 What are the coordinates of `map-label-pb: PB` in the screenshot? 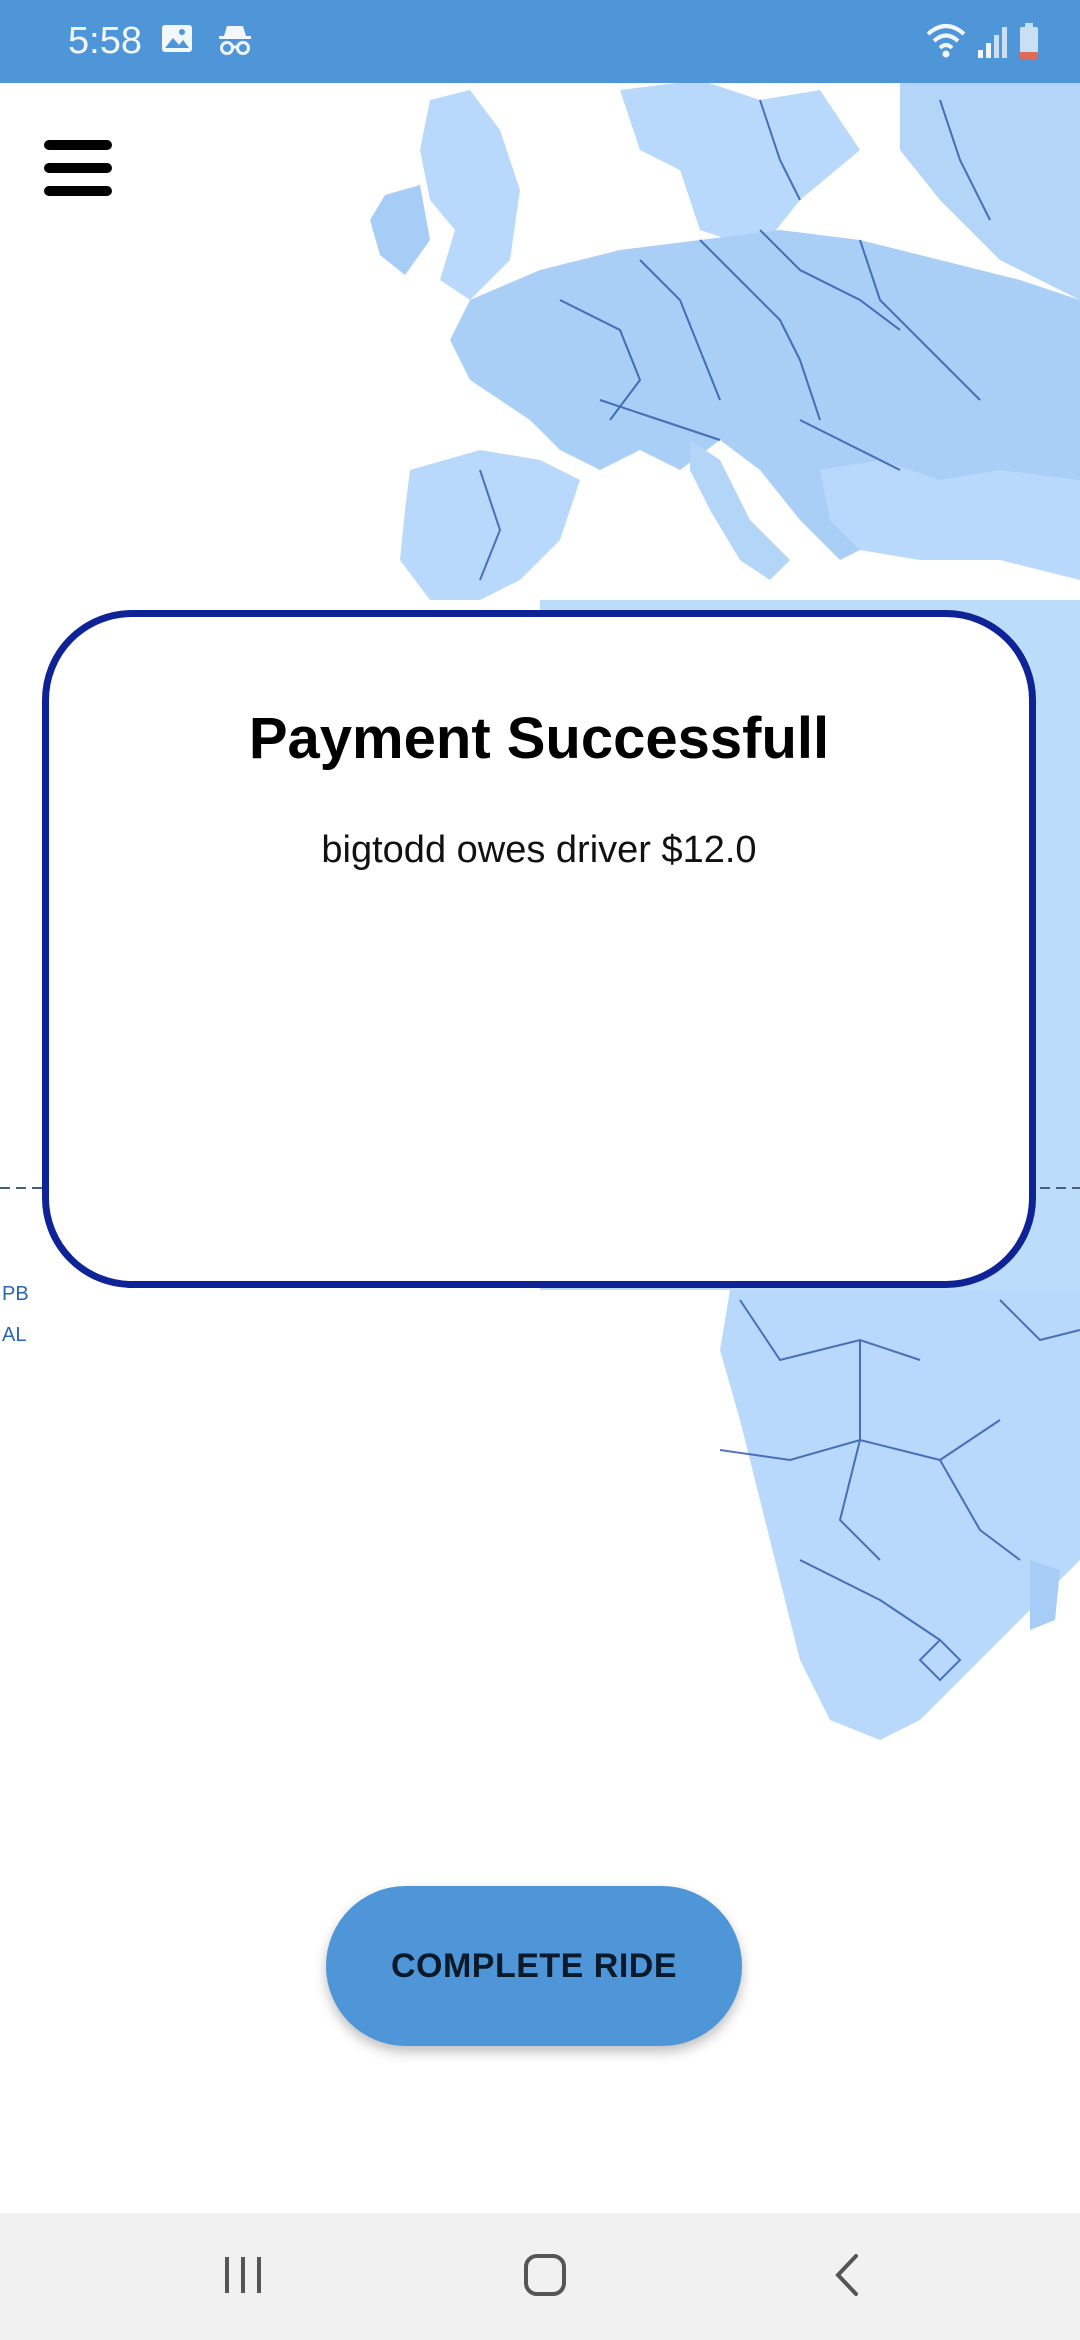 It's located at (15, 1294).